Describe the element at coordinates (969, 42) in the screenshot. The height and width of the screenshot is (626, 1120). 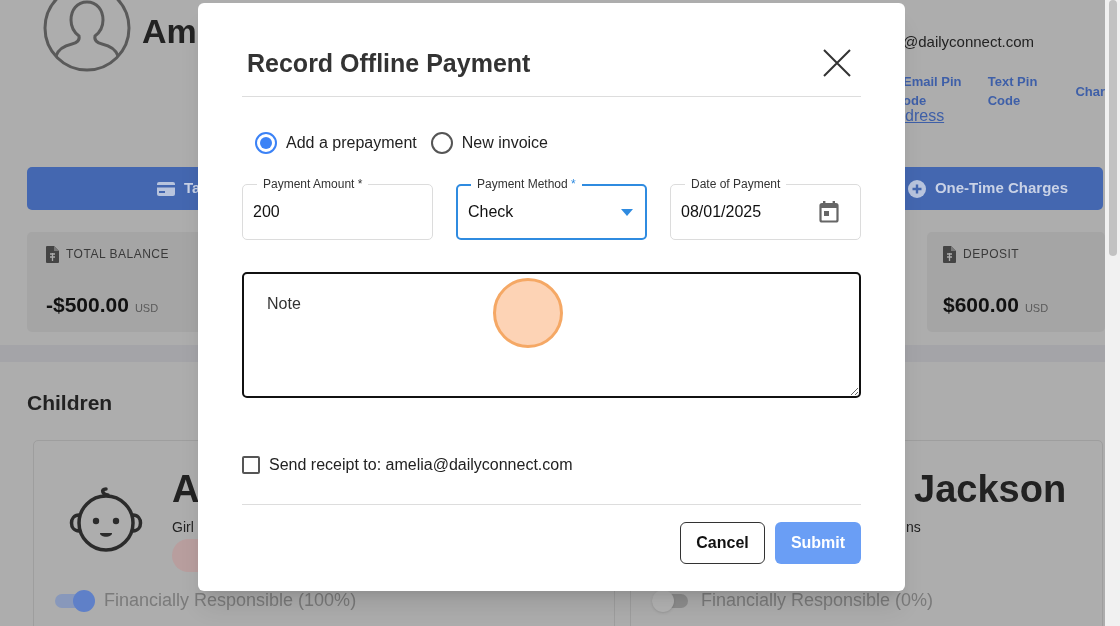
I see `email-text: @dailyconnect.com` at that location.